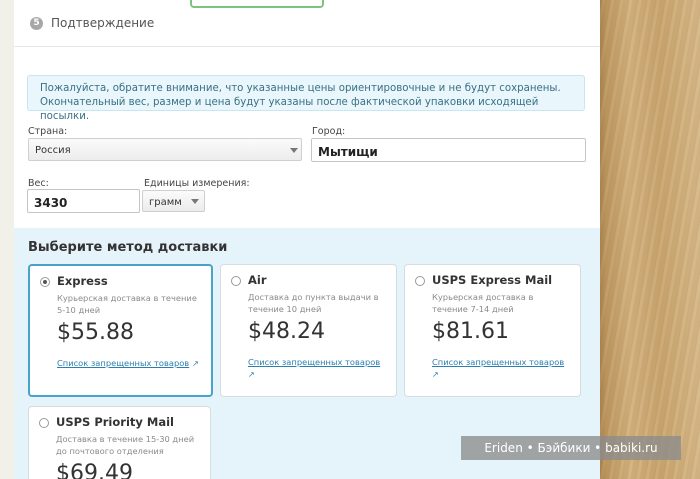 This screenshot has width=700, height=479. Describe the element at coordinates (127, 298) in the screenshot. I see `method-description-line: Курьерская доставка в течение` at that location.